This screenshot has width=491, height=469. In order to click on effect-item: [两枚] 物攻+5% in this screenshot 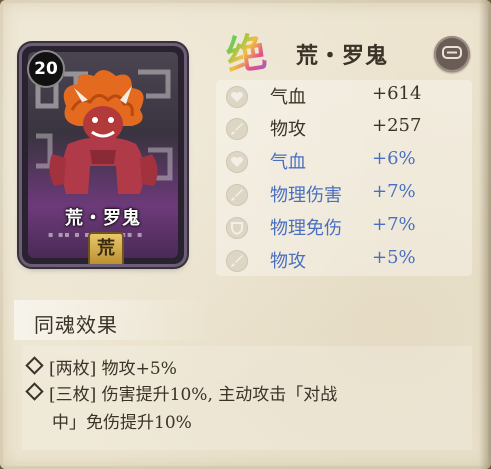, I will do `click(101, 369)`.